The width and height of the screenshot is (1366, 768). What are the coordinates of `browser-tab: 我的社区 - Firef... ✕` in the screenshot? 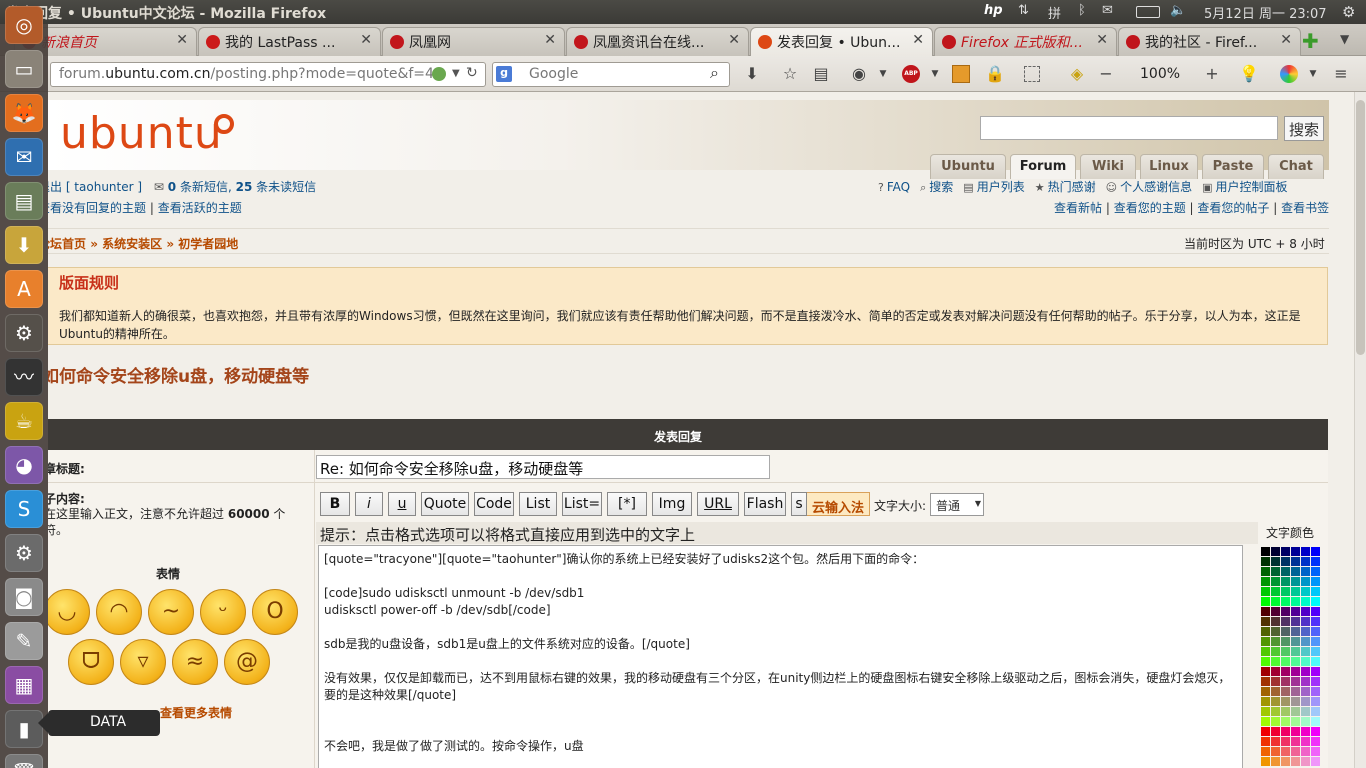 It's located at (1209, 41).